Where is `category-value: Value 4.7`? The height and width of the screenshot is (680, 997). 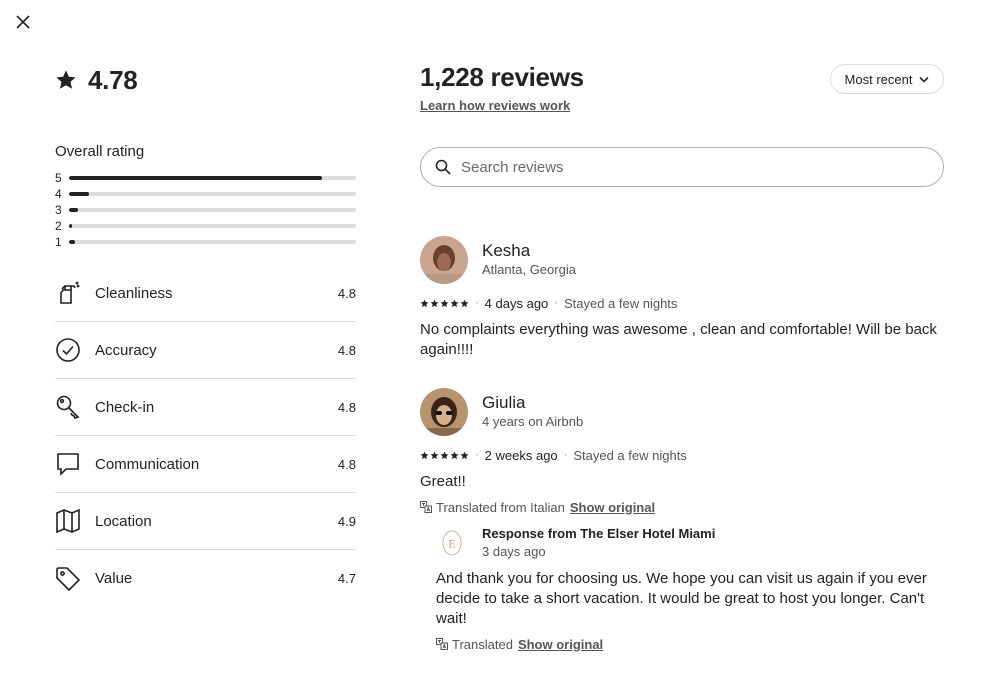
category-value: Value 4.7 is located at coordinates (205, 578).